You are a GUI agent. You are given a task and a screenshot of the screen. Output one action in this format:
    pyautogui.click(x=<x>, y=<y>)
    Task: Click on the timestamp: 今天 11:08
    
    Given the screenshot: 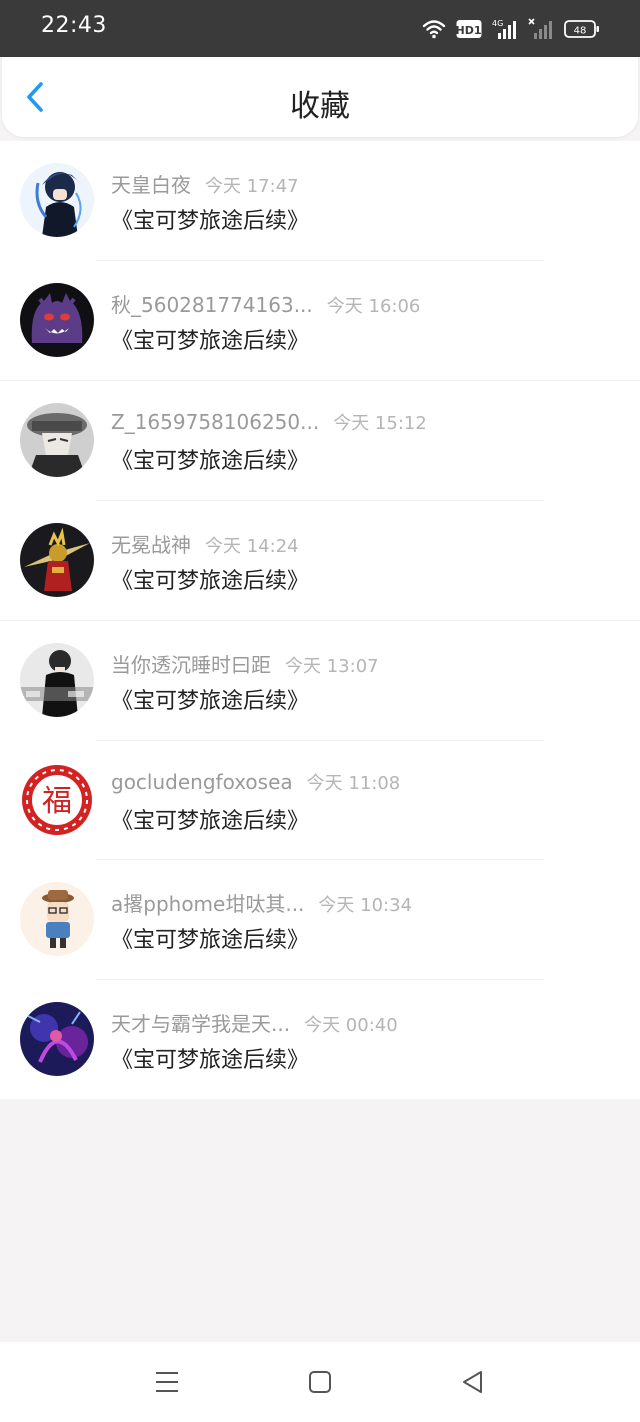 What is the action you would take?
    pyautogui.click(x=353, y=783)
    